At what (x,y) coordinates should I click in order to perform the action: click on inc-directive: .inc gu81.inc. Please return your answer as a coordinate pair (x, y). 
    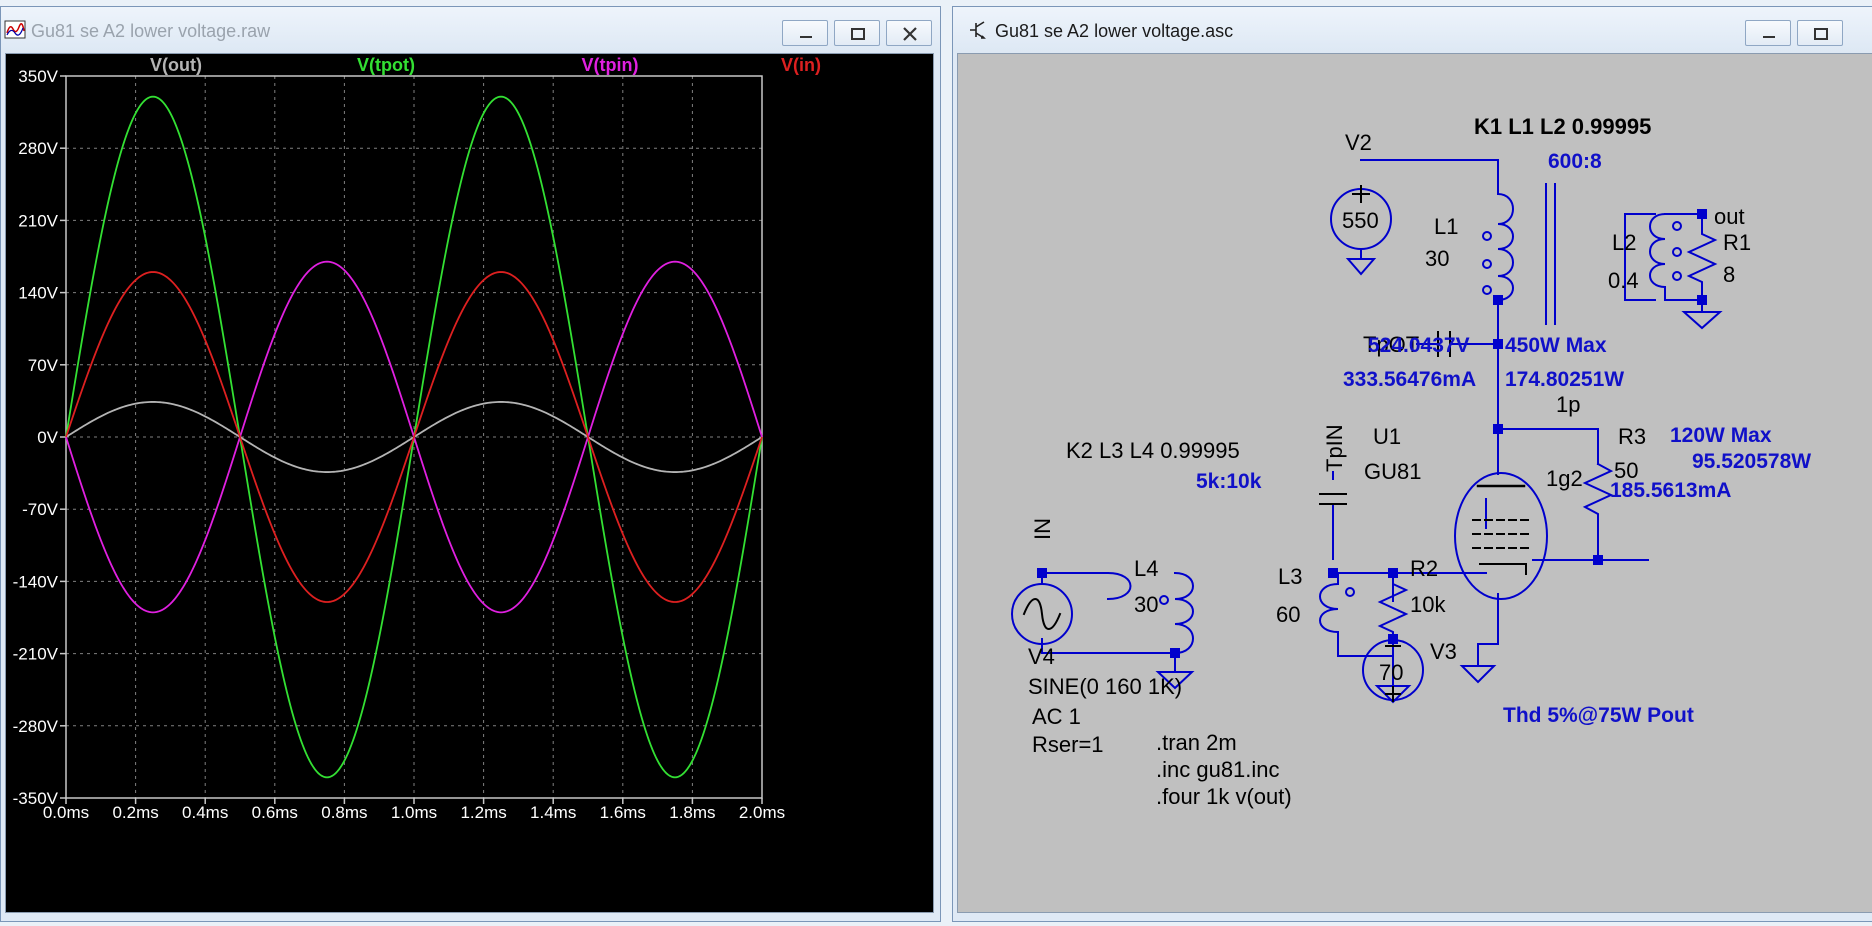
    Looking at the image, I should click on (1218, 769).